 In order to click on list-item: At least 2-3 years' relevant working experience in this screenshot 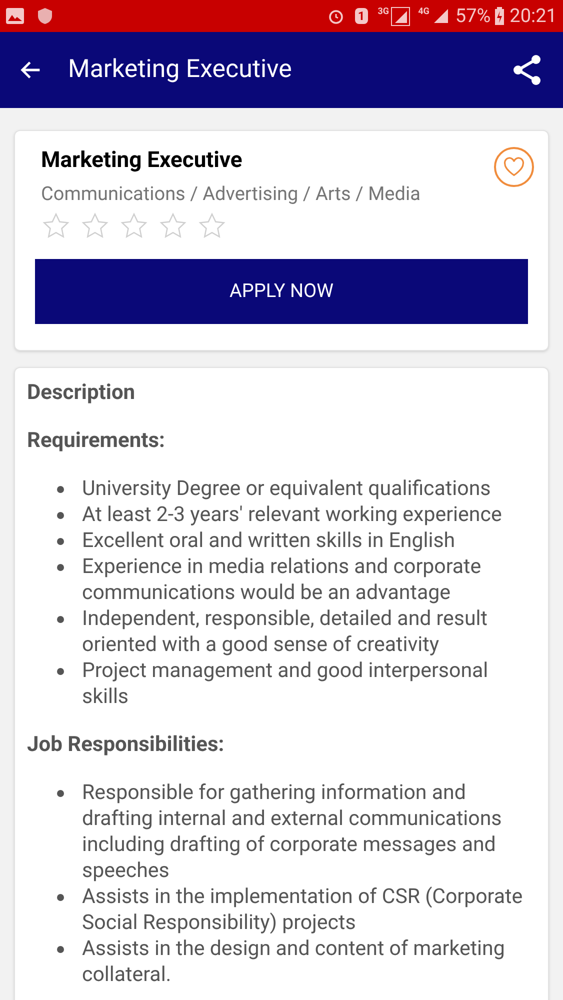, I will do `click(292, 515)`.